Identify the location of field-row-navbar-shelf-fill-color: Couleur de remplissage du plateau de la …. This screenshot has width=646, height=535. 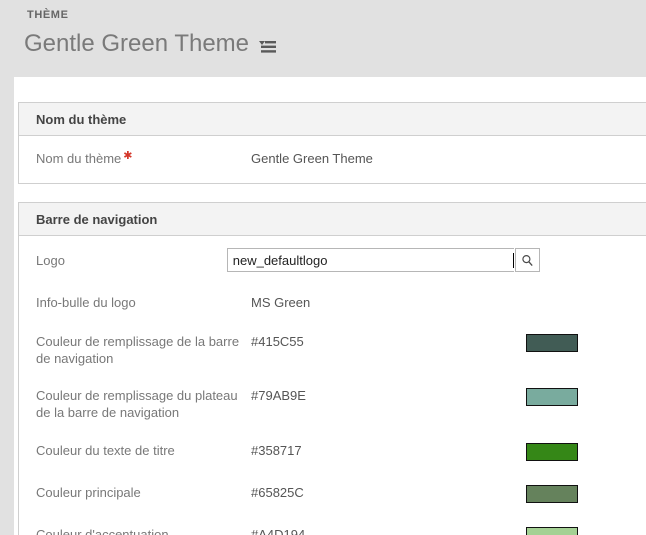
(332, 405).